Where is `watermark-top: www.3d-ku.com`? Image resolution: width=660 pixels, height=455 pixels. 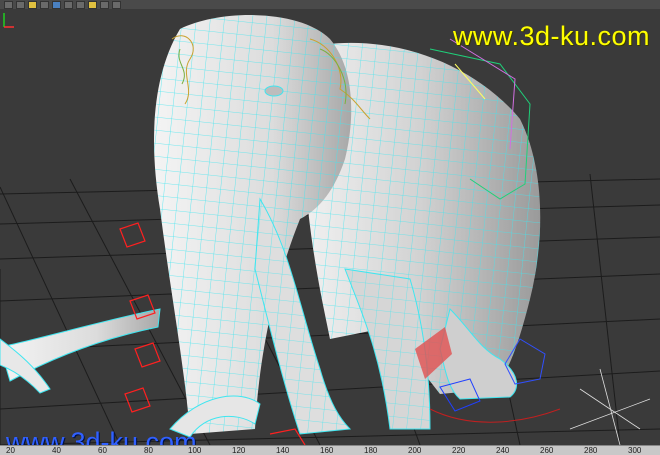
watermark-top: www.3d-ku.com is located at coordinates (551, 36).